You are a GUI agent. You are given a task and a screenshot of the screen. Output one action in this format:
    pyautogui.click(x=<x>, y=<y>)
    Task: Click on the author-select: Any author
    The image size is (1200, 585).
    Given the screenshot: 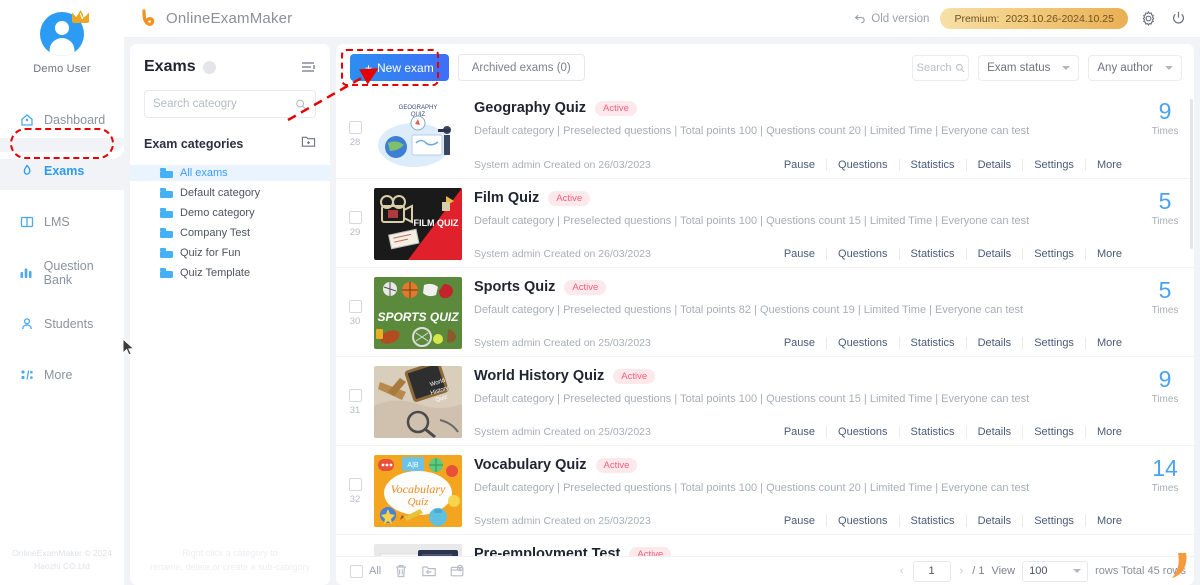 What is the action you would take?
    pyautogui.click(x=1135, y=67)
    